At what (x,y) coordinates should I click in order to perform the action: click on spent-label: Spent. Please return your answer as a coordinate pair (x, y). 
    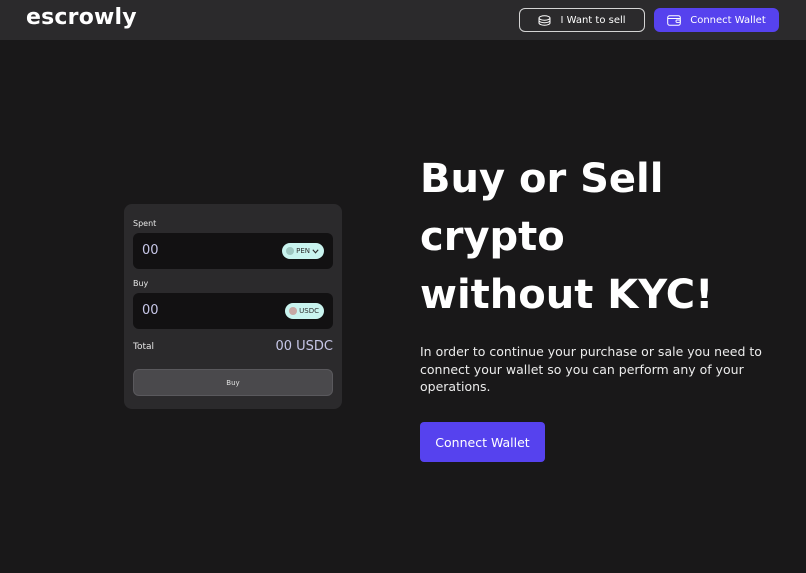
    Looking at the image, I should click on (145, 223).